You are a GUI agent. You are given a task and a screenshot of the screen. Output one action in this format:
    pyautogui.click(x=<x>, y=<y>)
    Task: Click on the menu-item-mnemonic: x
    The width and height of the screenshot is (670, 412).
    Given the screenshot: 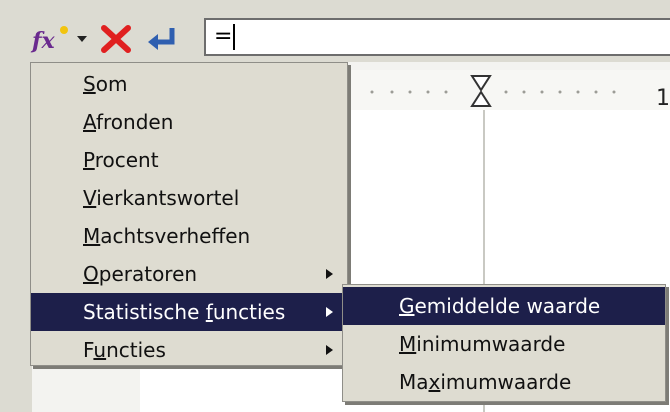 What is the action you would take?
    pyautogui.click(x=434, y=382)
    